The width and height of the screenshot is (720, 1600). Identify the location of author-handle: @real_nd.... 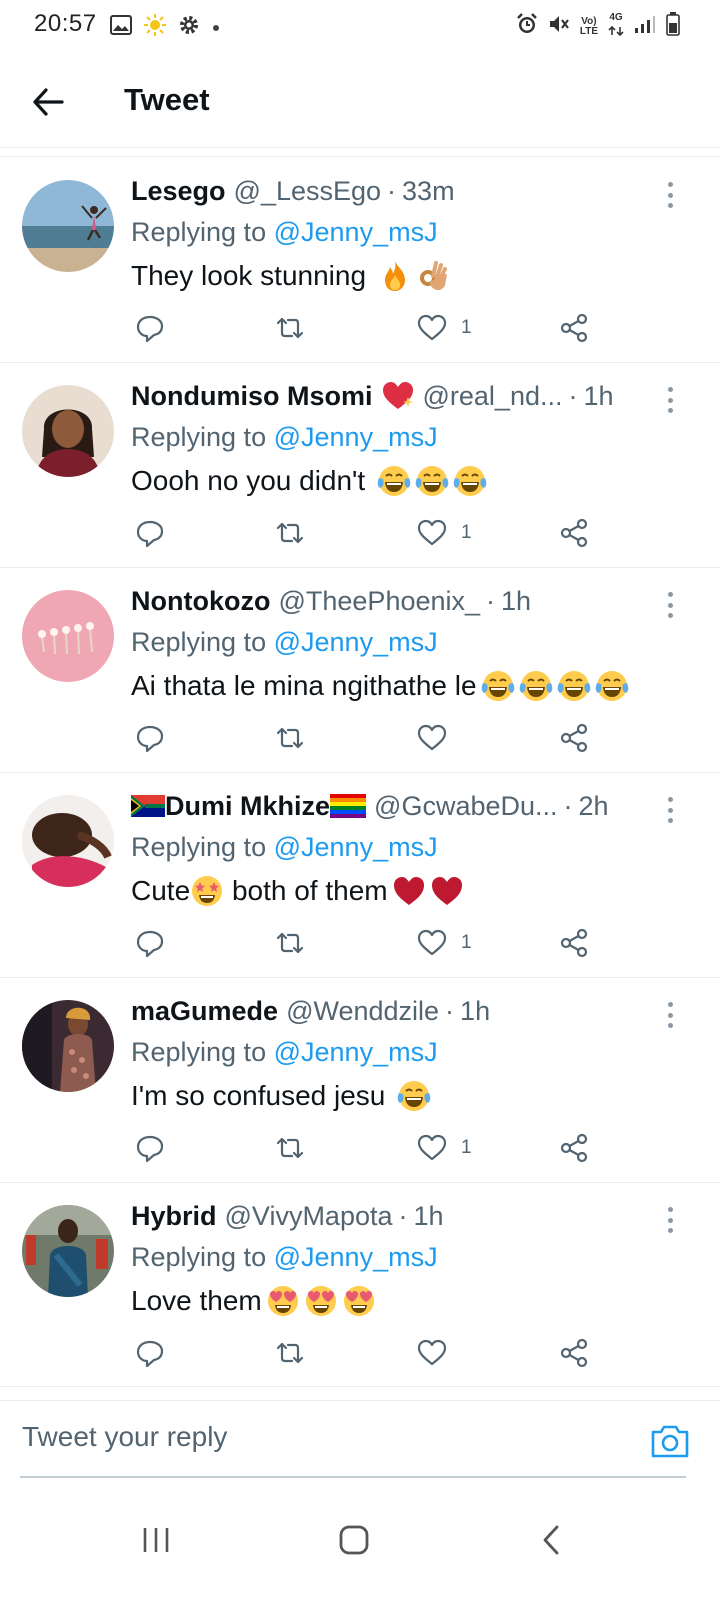
(493, 396).